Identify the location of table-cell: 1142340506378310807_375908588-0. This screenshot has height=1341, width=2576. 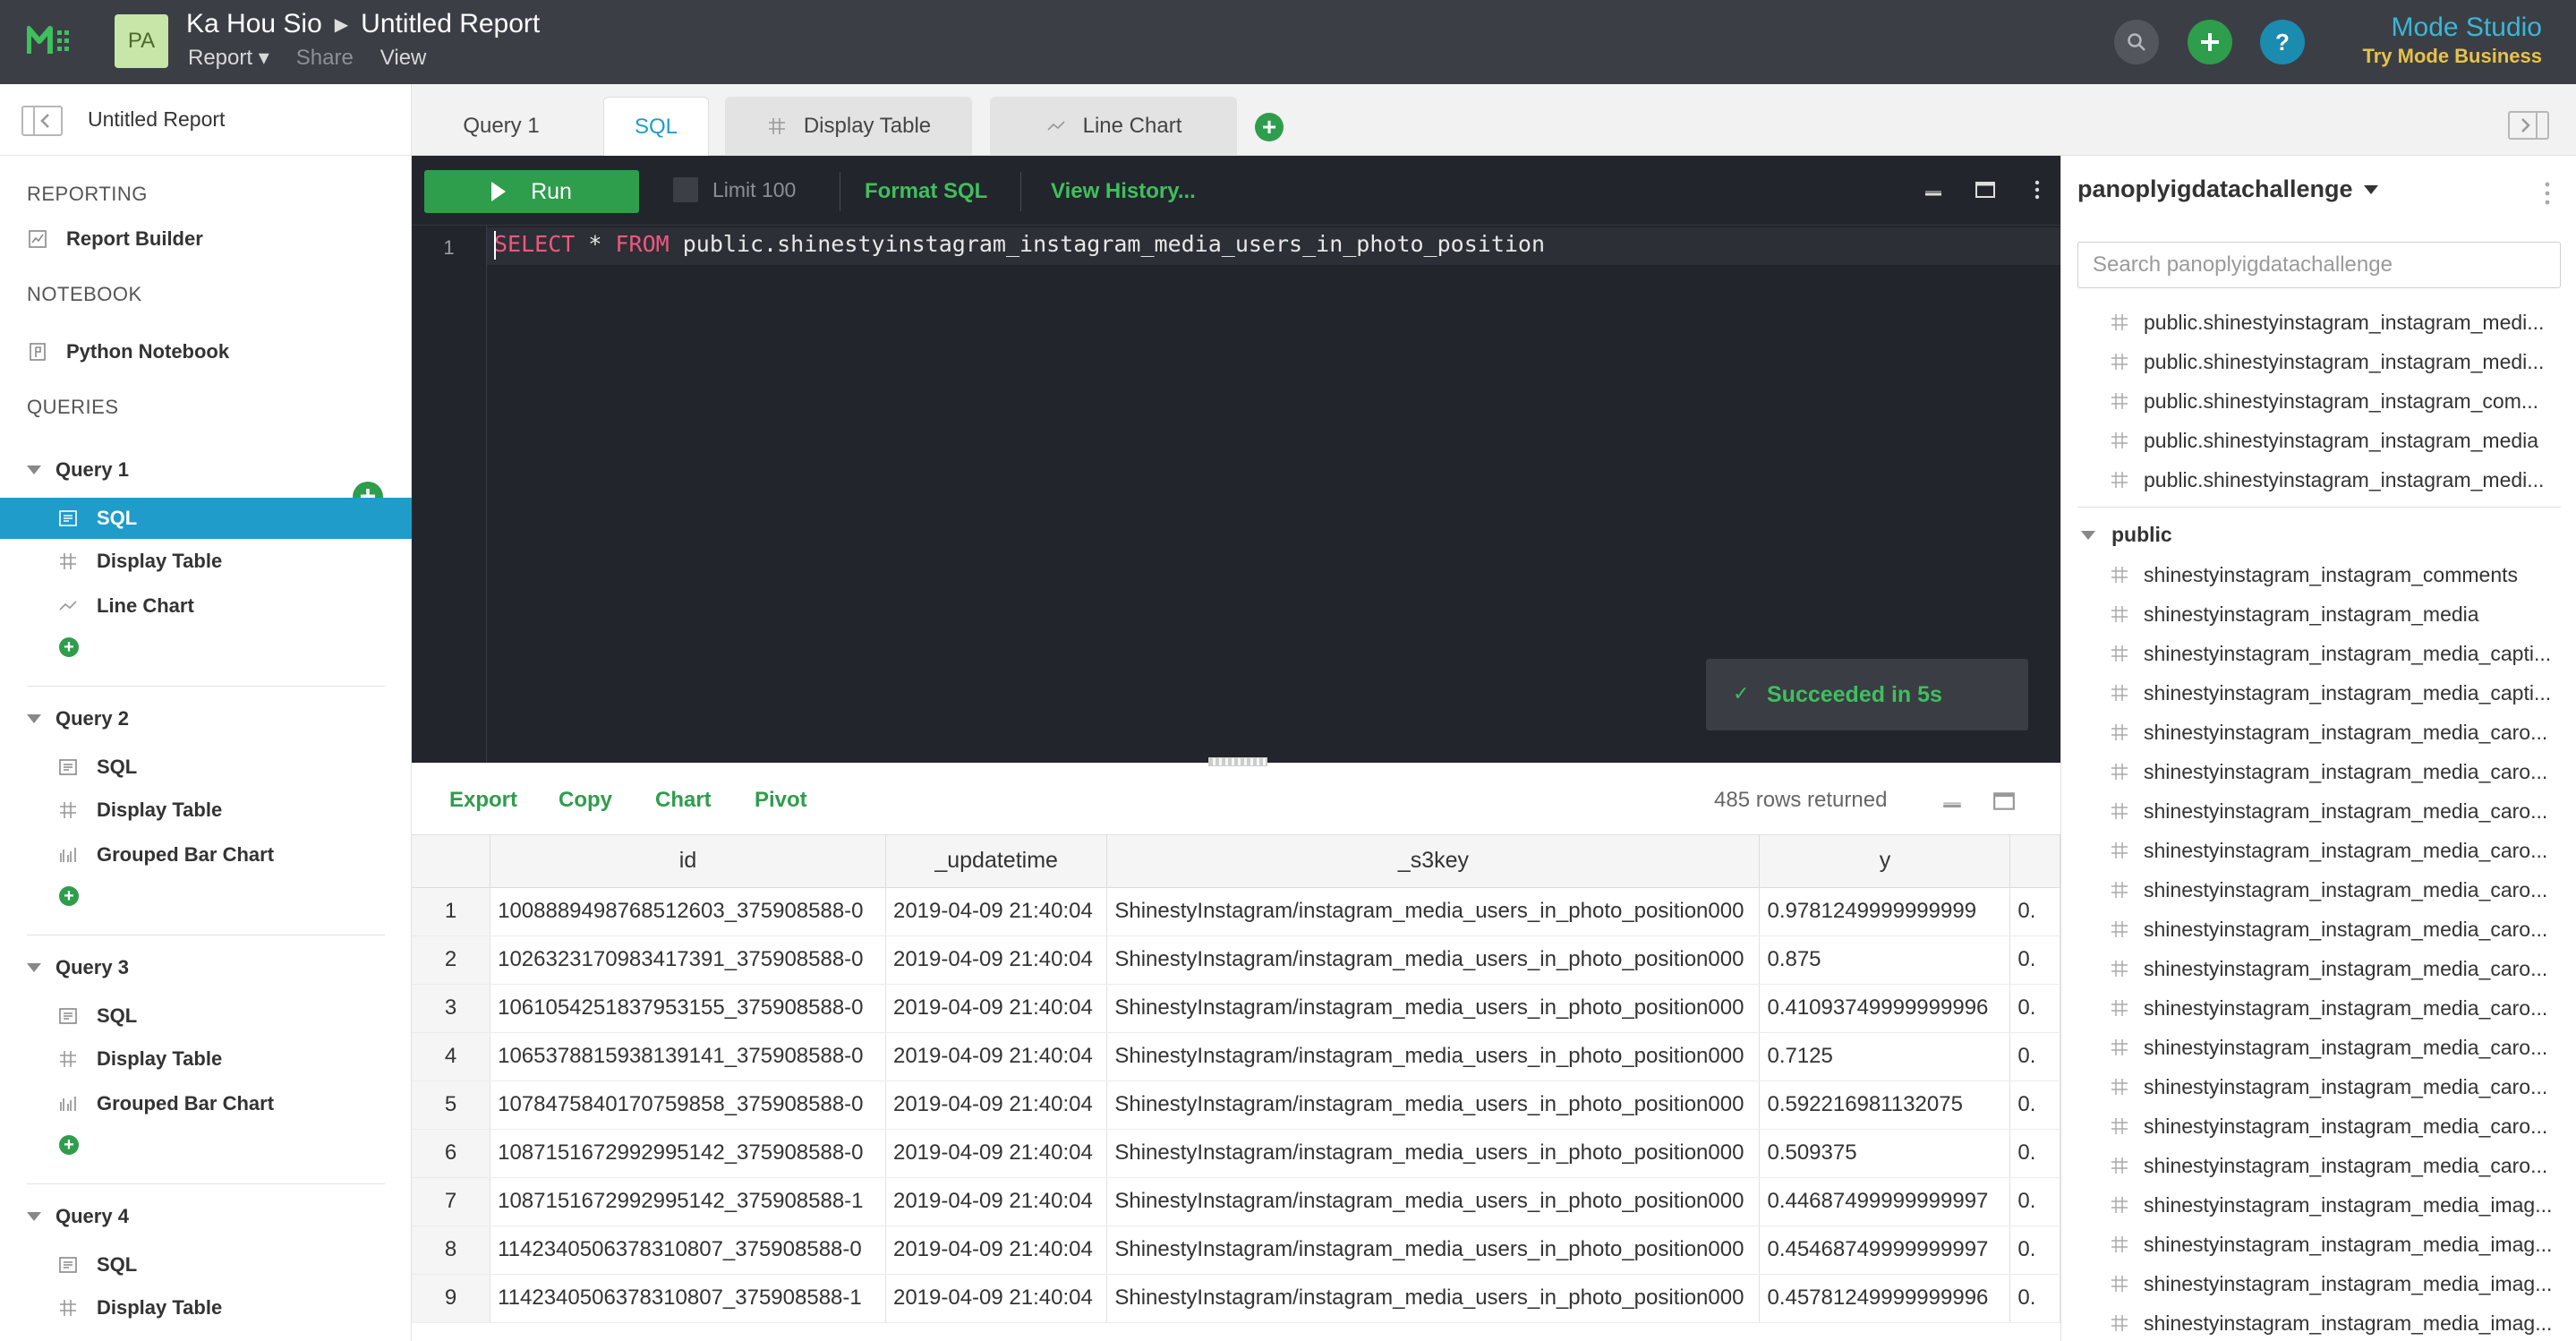
(688, 1251).